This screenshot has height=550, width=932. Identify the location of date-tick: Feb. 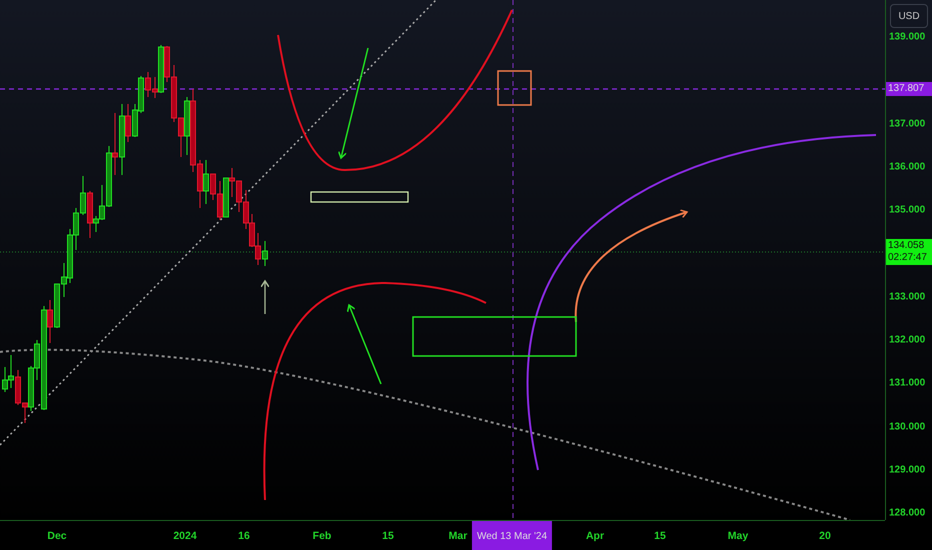
(322, 536).